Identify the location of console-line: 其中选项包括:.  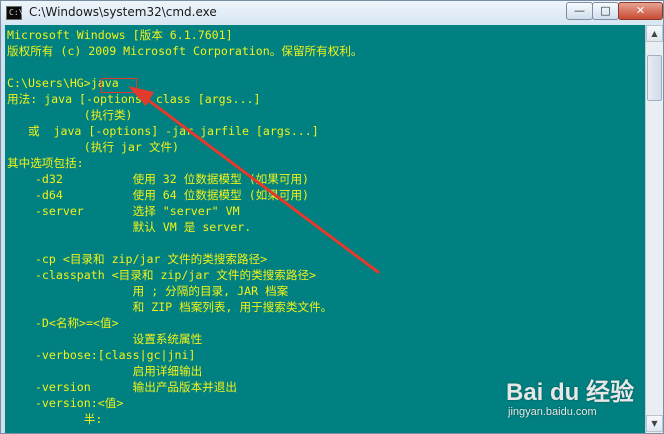
(45, 163).